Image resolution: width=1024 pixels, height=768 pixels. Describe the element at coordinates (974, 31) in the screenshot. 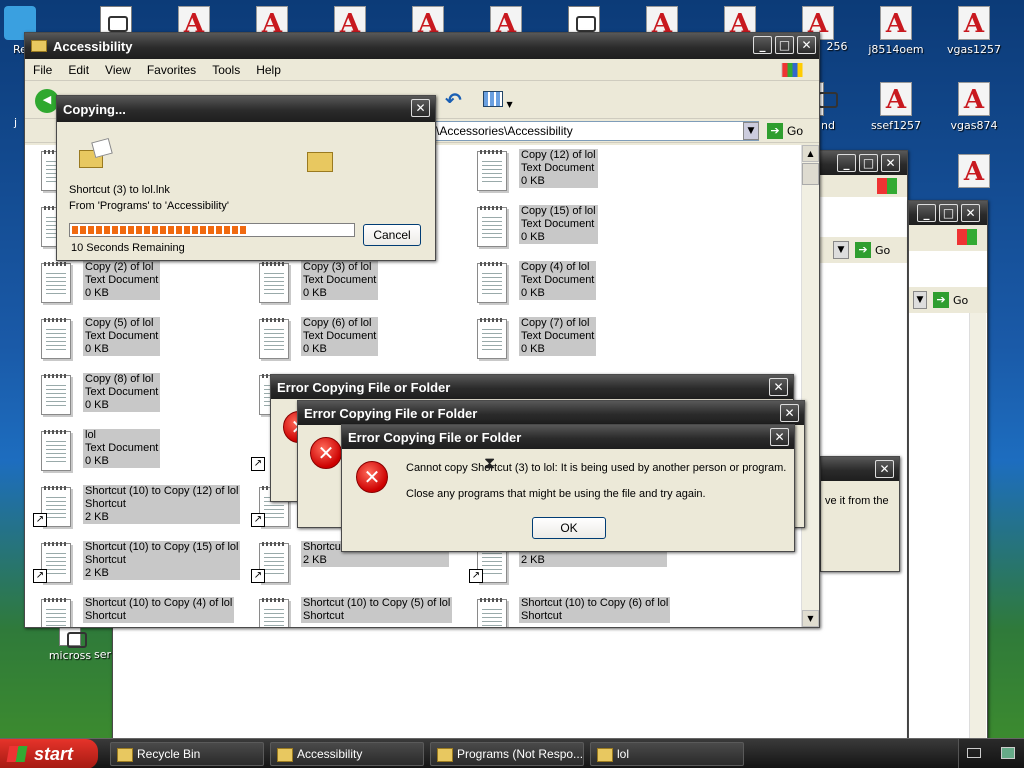

I see `desktop-icon-vgas1257: vgas1257` at that location.